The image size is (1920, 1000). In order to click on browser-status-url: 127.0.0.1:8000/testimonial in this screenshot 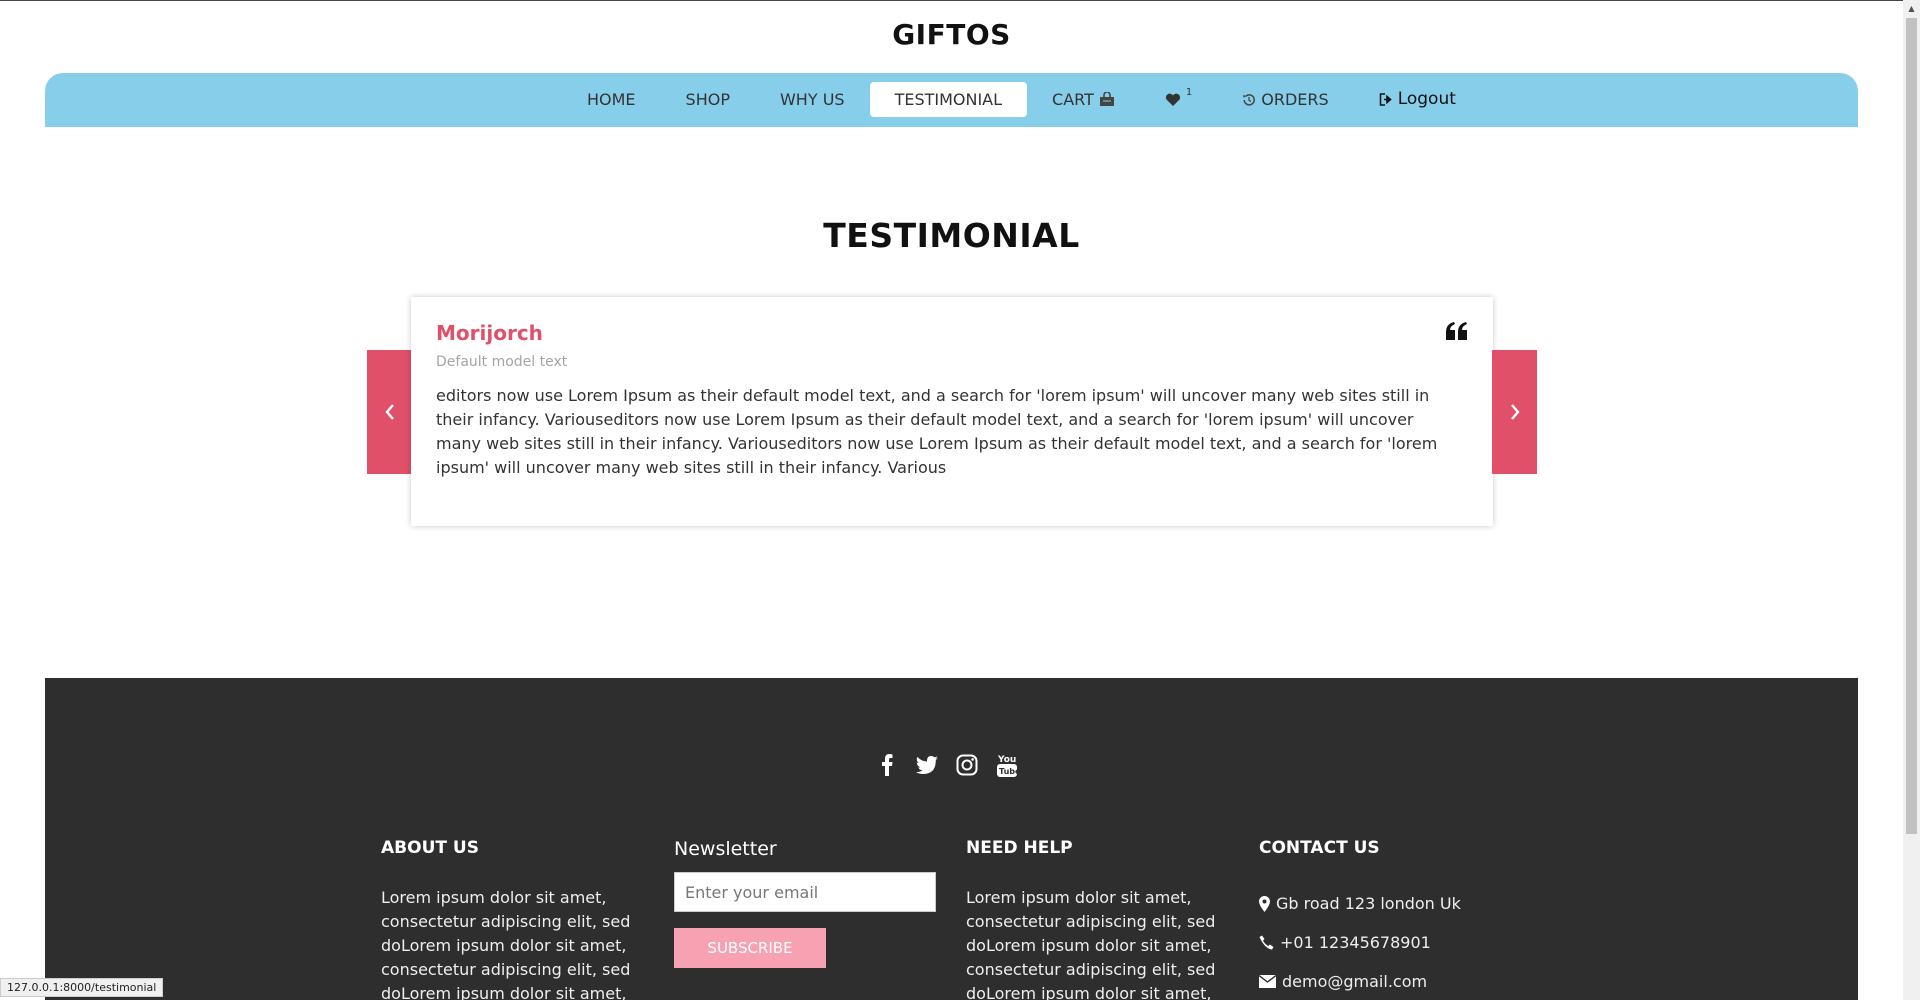, I will do `click(82, 987)`.